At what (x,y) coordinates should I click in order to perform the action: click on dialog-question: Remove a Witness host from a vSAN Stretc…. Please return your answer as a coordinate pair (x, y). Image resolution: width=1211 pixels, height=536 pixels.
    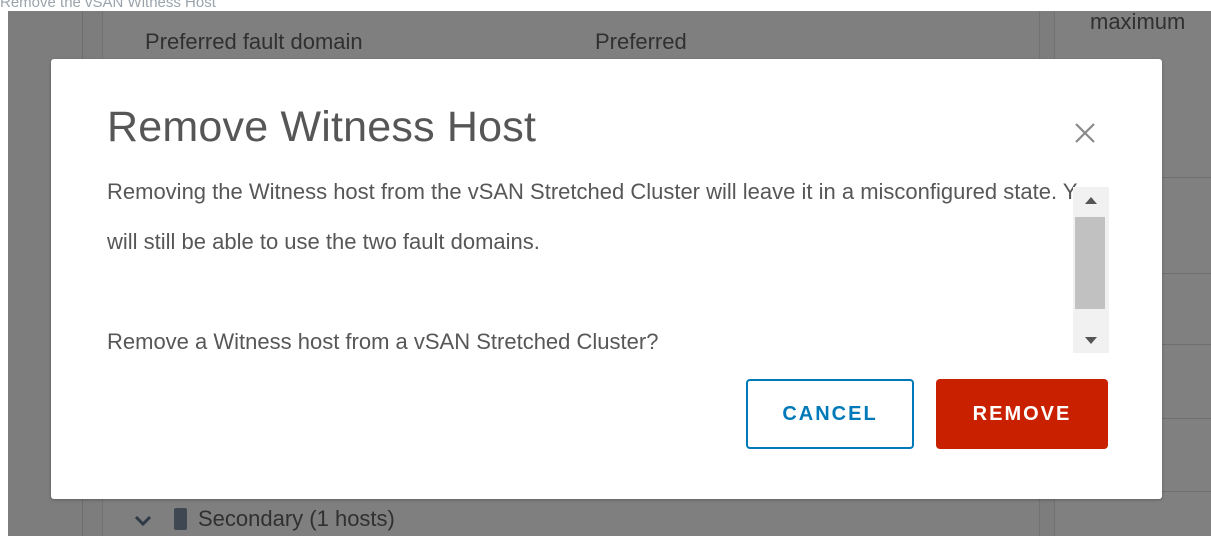
    Looking at the image, I should click on (383, 340).